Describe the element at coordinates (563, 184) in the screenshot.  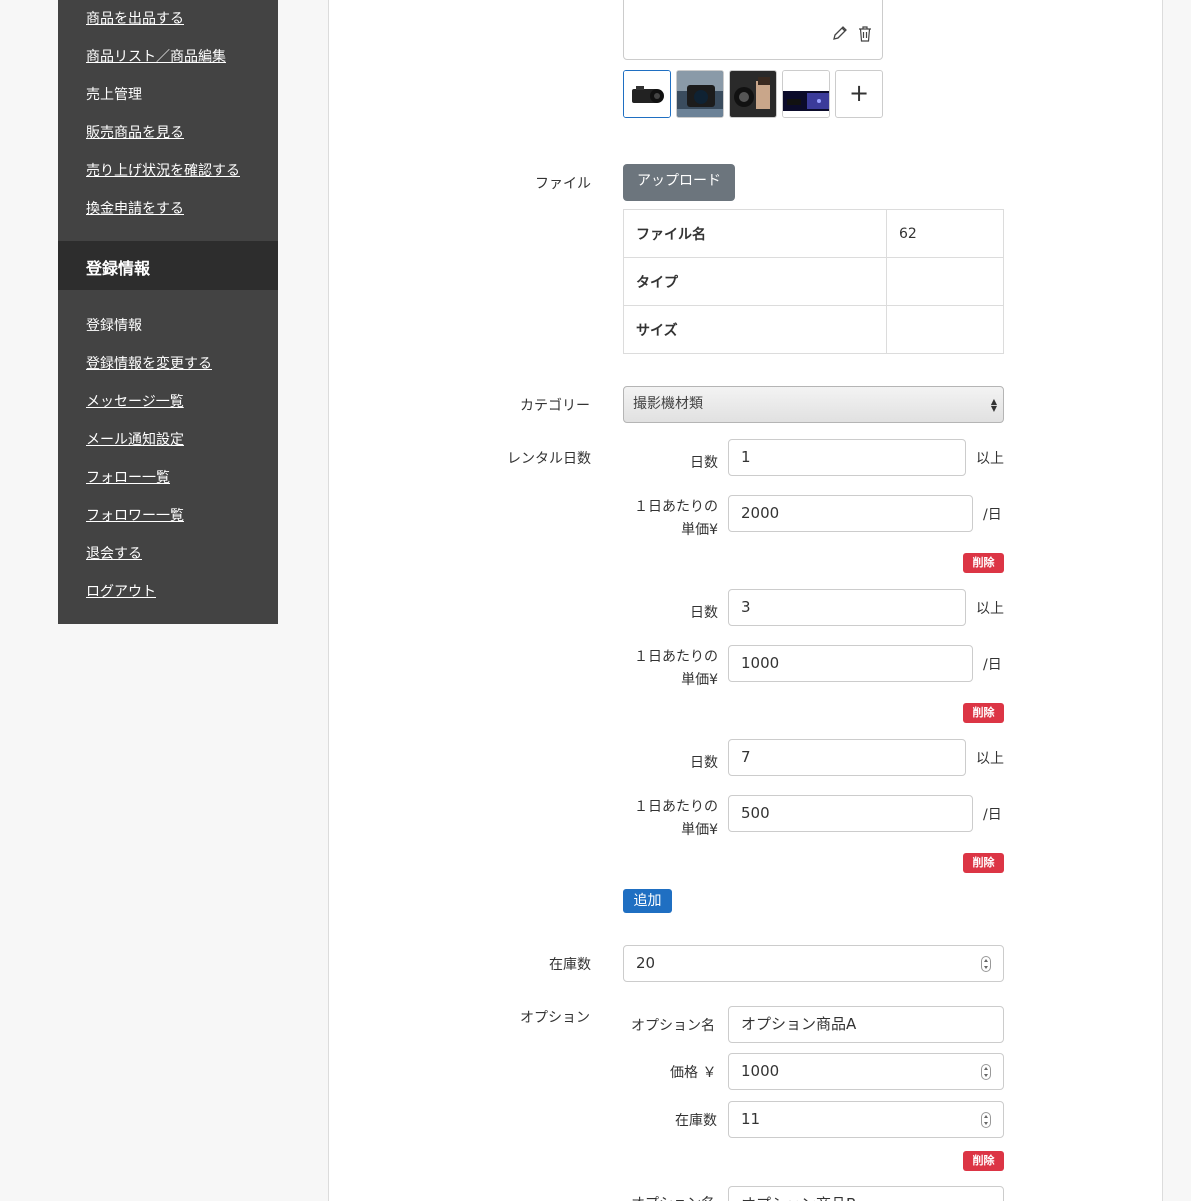
I see `file-label: ファイル` at that location.